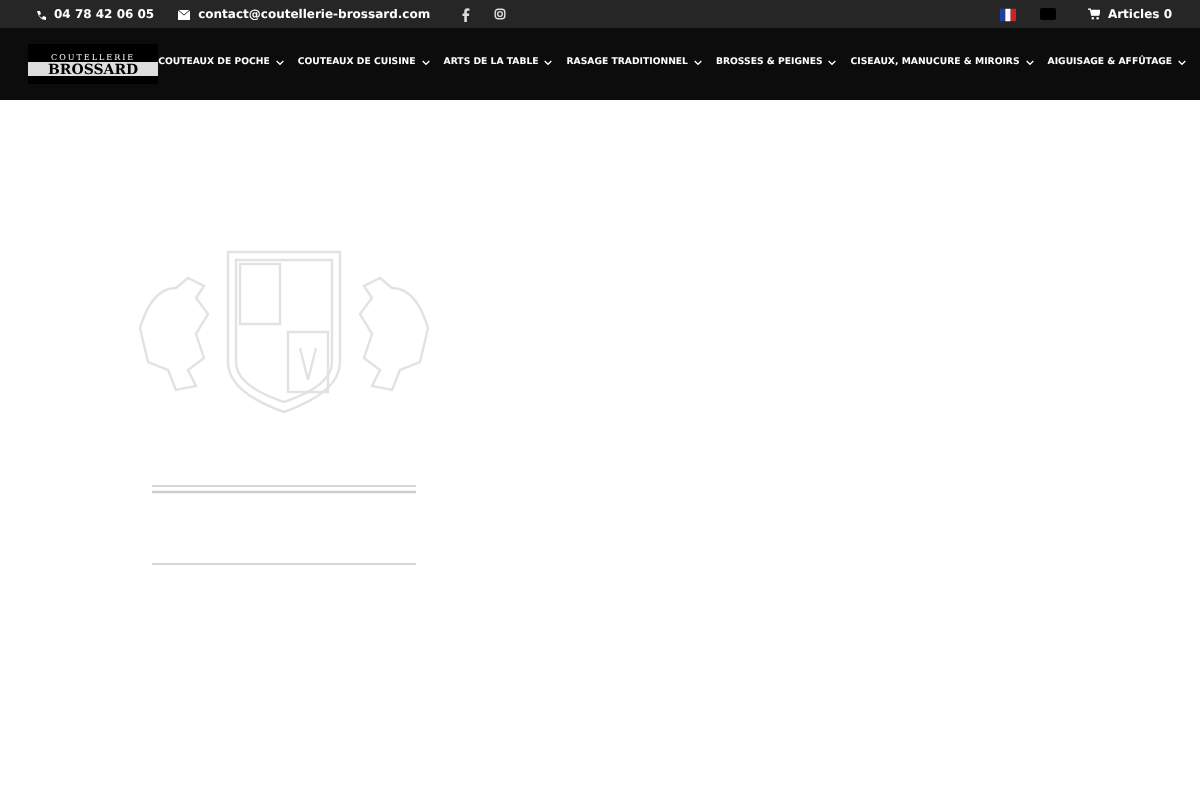  Describe the element at coordinates (500, 14) in the screenshot. I see `instagram-icon` at that location.